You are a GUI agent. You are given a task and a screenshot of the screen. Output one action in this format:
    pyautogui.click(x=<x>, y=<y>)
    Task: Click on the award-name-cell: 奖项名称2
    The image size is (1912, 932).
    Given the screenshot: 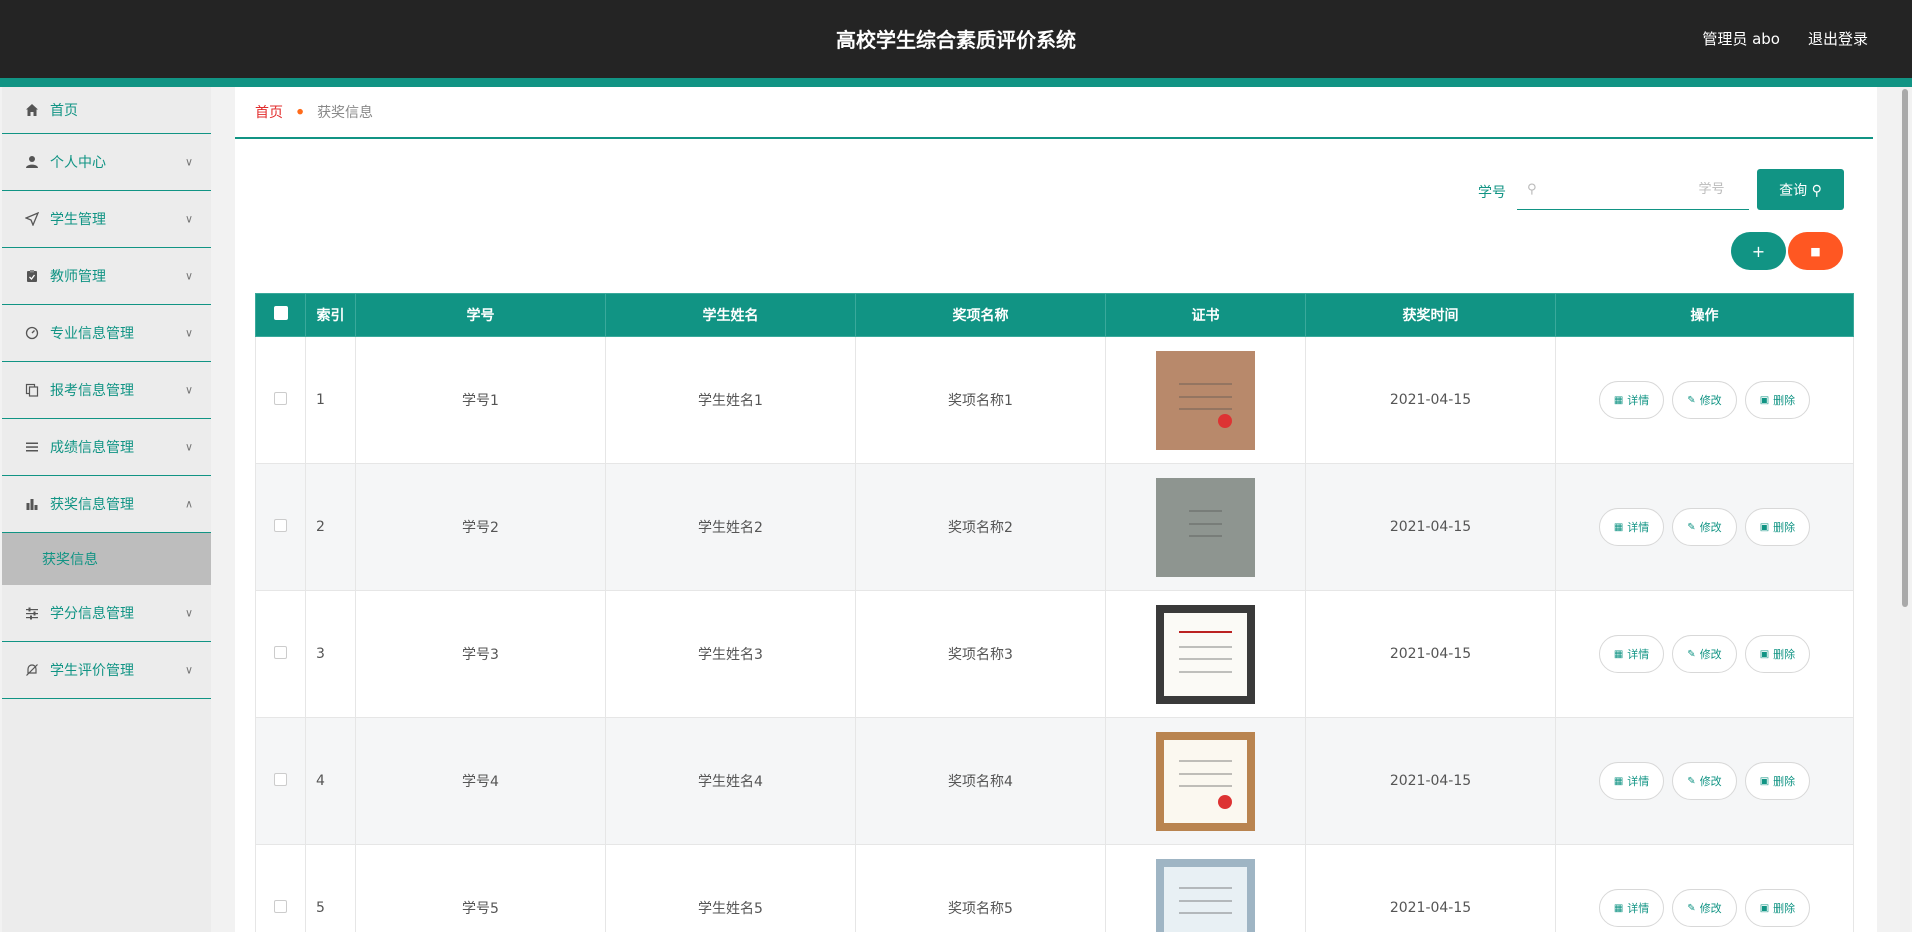 What is the action you would take?
    pyautogui.click(x=980, y=527)
    